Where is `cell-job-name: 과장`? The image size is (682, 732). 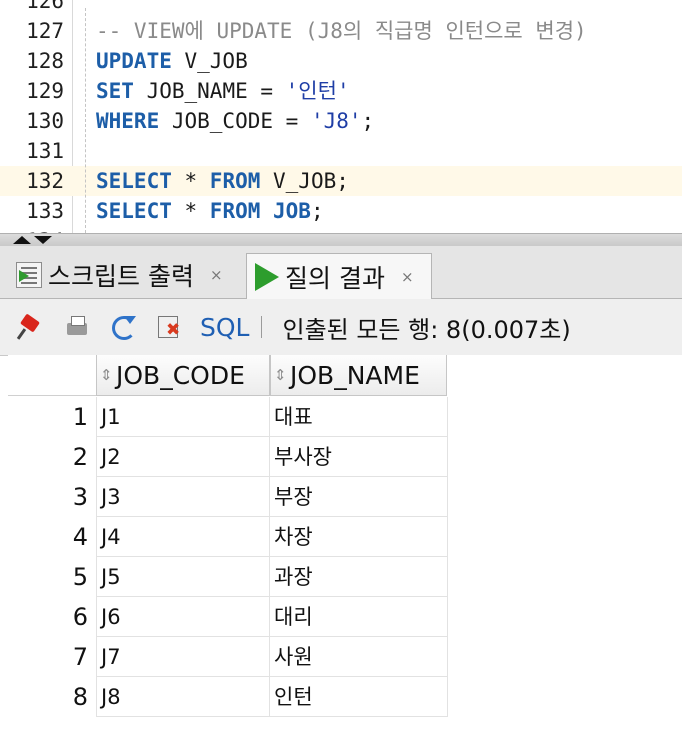
cell-job-name: 과장 is located at coordinates (359, 577).